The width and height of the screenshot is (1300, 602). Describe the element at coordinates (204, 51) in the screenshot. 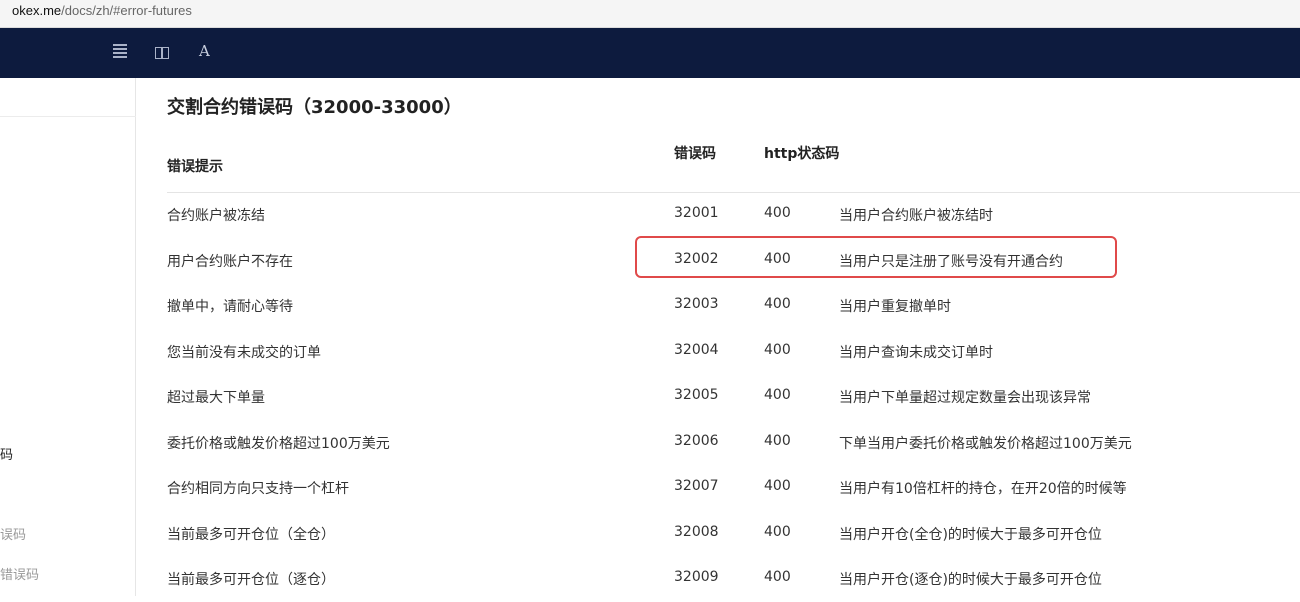

I see `font-size-icon: A` at that location.